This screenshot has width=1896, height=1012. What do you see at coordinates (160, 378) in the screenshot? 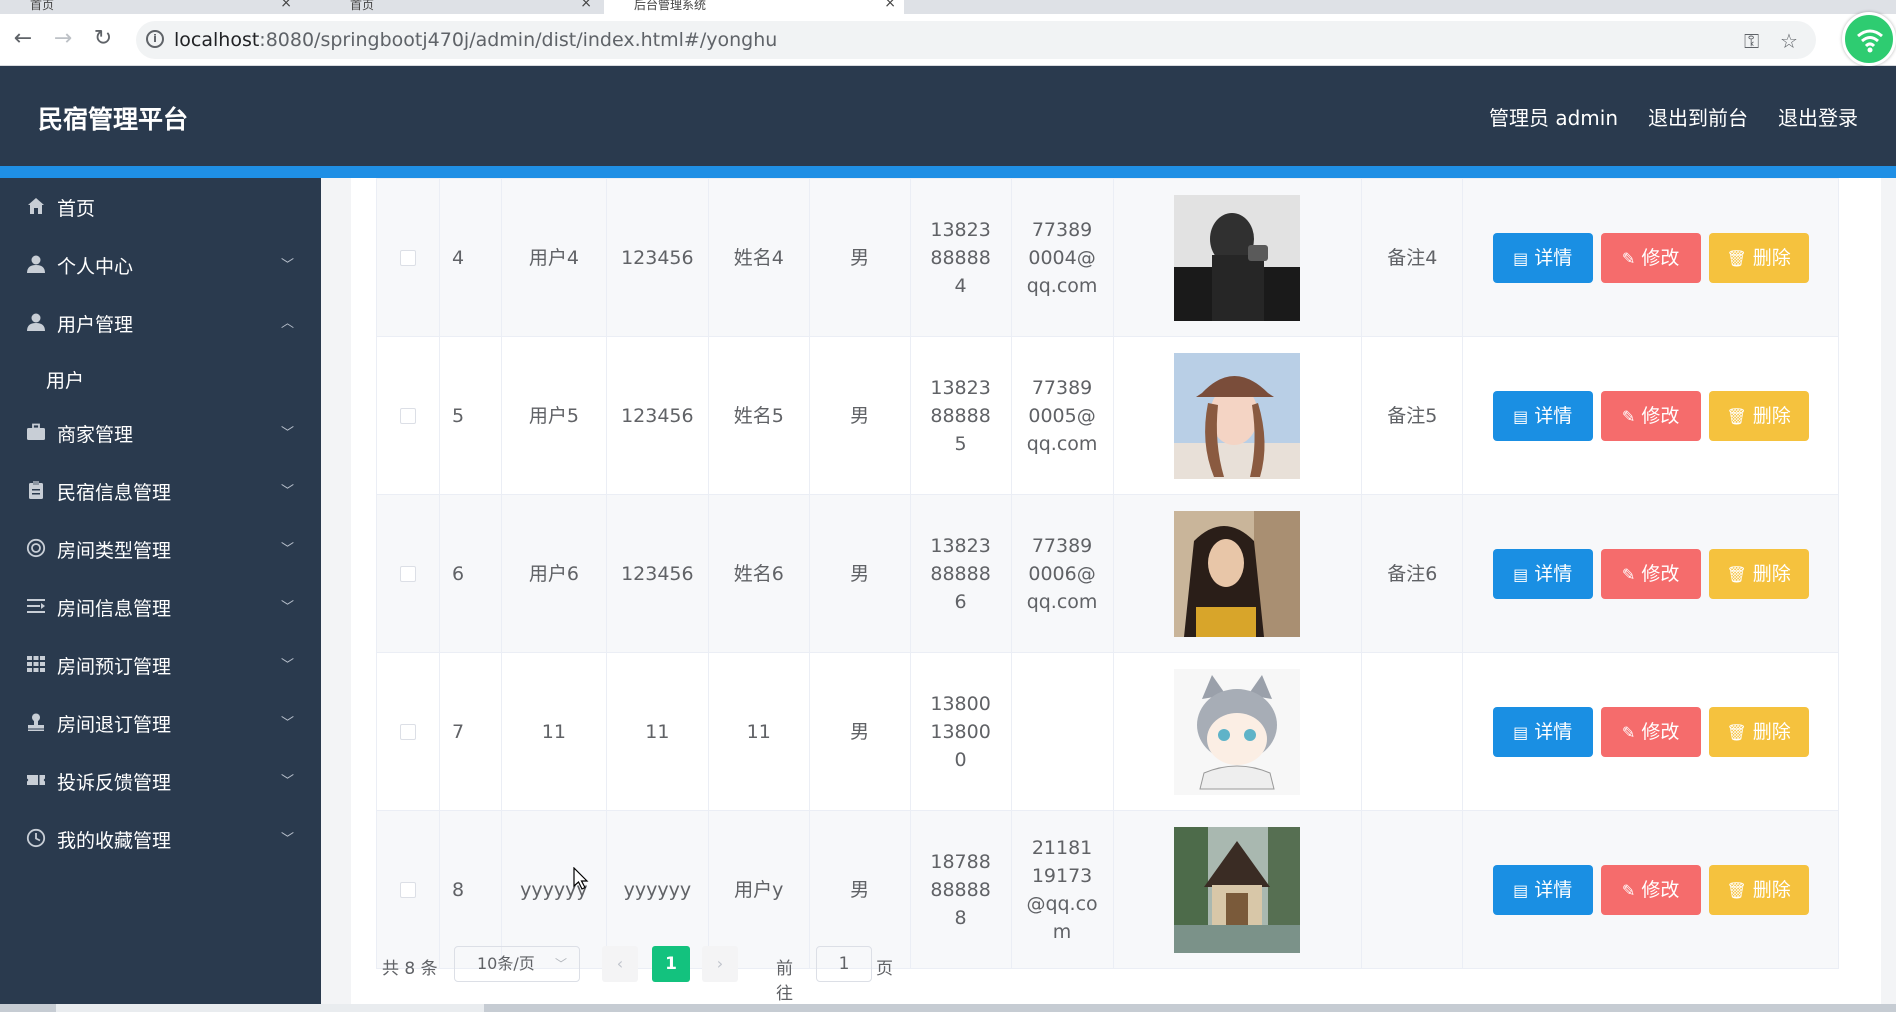
I see `sidebar-subitem-users: 用户` at bounding box center [160, 378].